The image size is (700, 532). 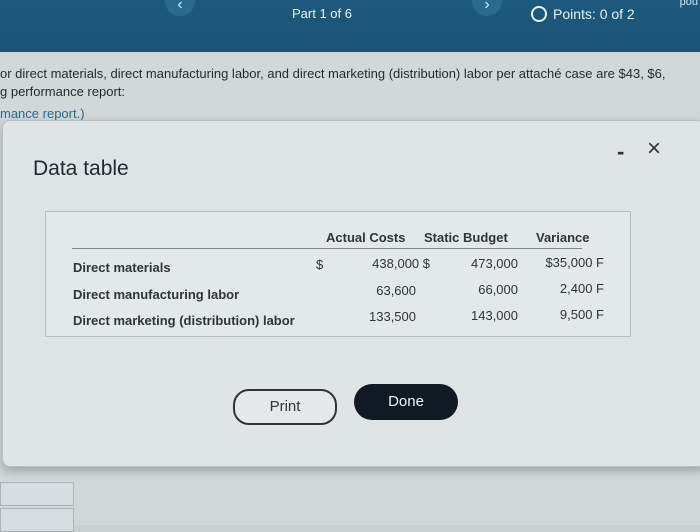 What do you see at coordinates (180, 8) in the screenshot?
I see `previous-arrow-icon: ‹` at bounding box center [180, 8].